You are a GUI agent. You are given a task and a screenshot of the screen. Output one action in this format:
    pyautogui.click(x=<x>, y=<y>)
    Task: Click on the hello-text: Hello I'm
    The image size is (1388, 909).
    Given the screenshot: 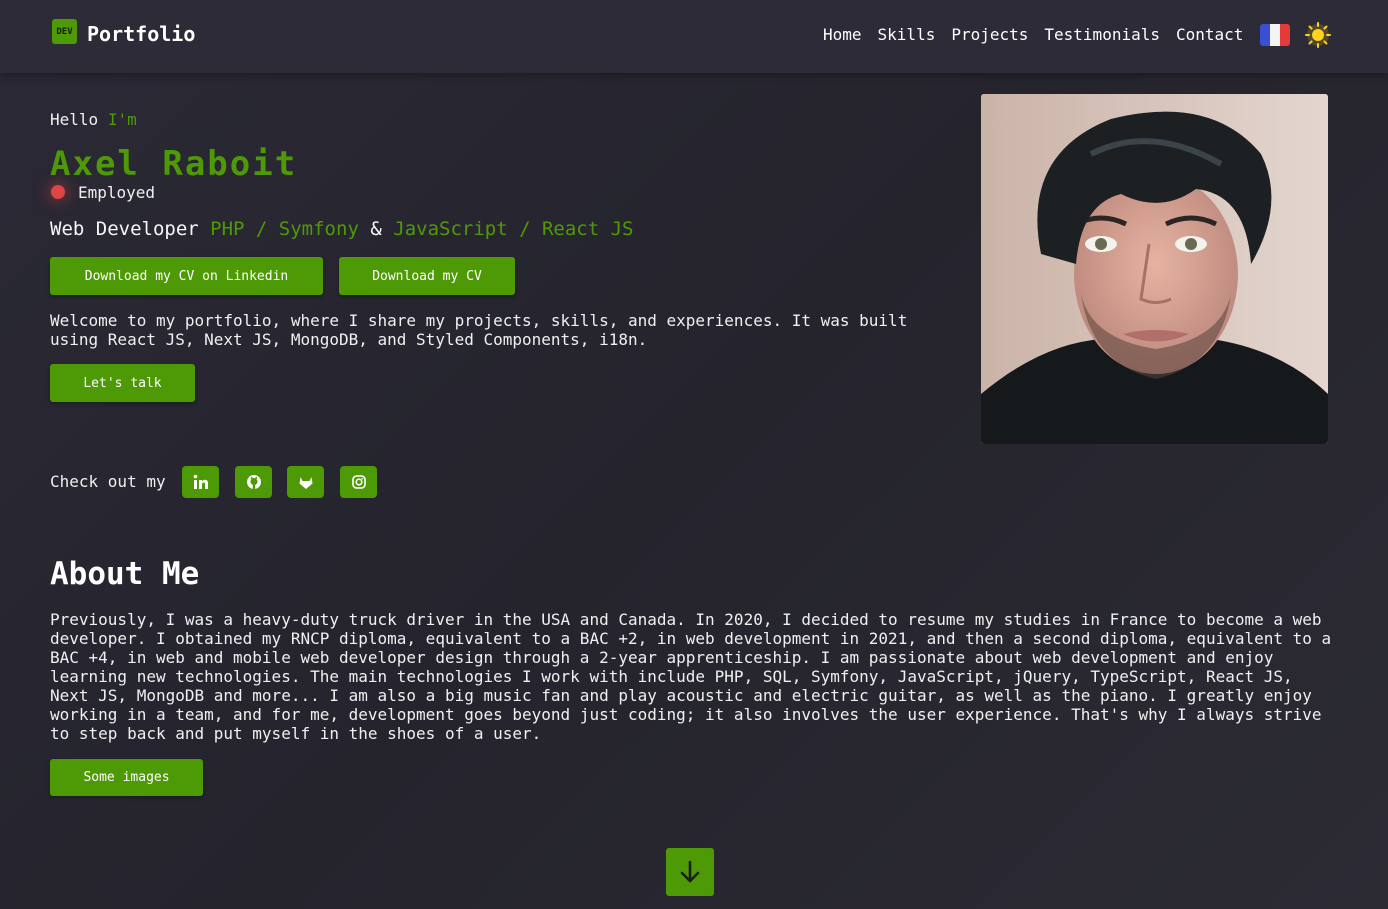 What is the action you would take?
    pyautogui.click(x=93, y=119)
    